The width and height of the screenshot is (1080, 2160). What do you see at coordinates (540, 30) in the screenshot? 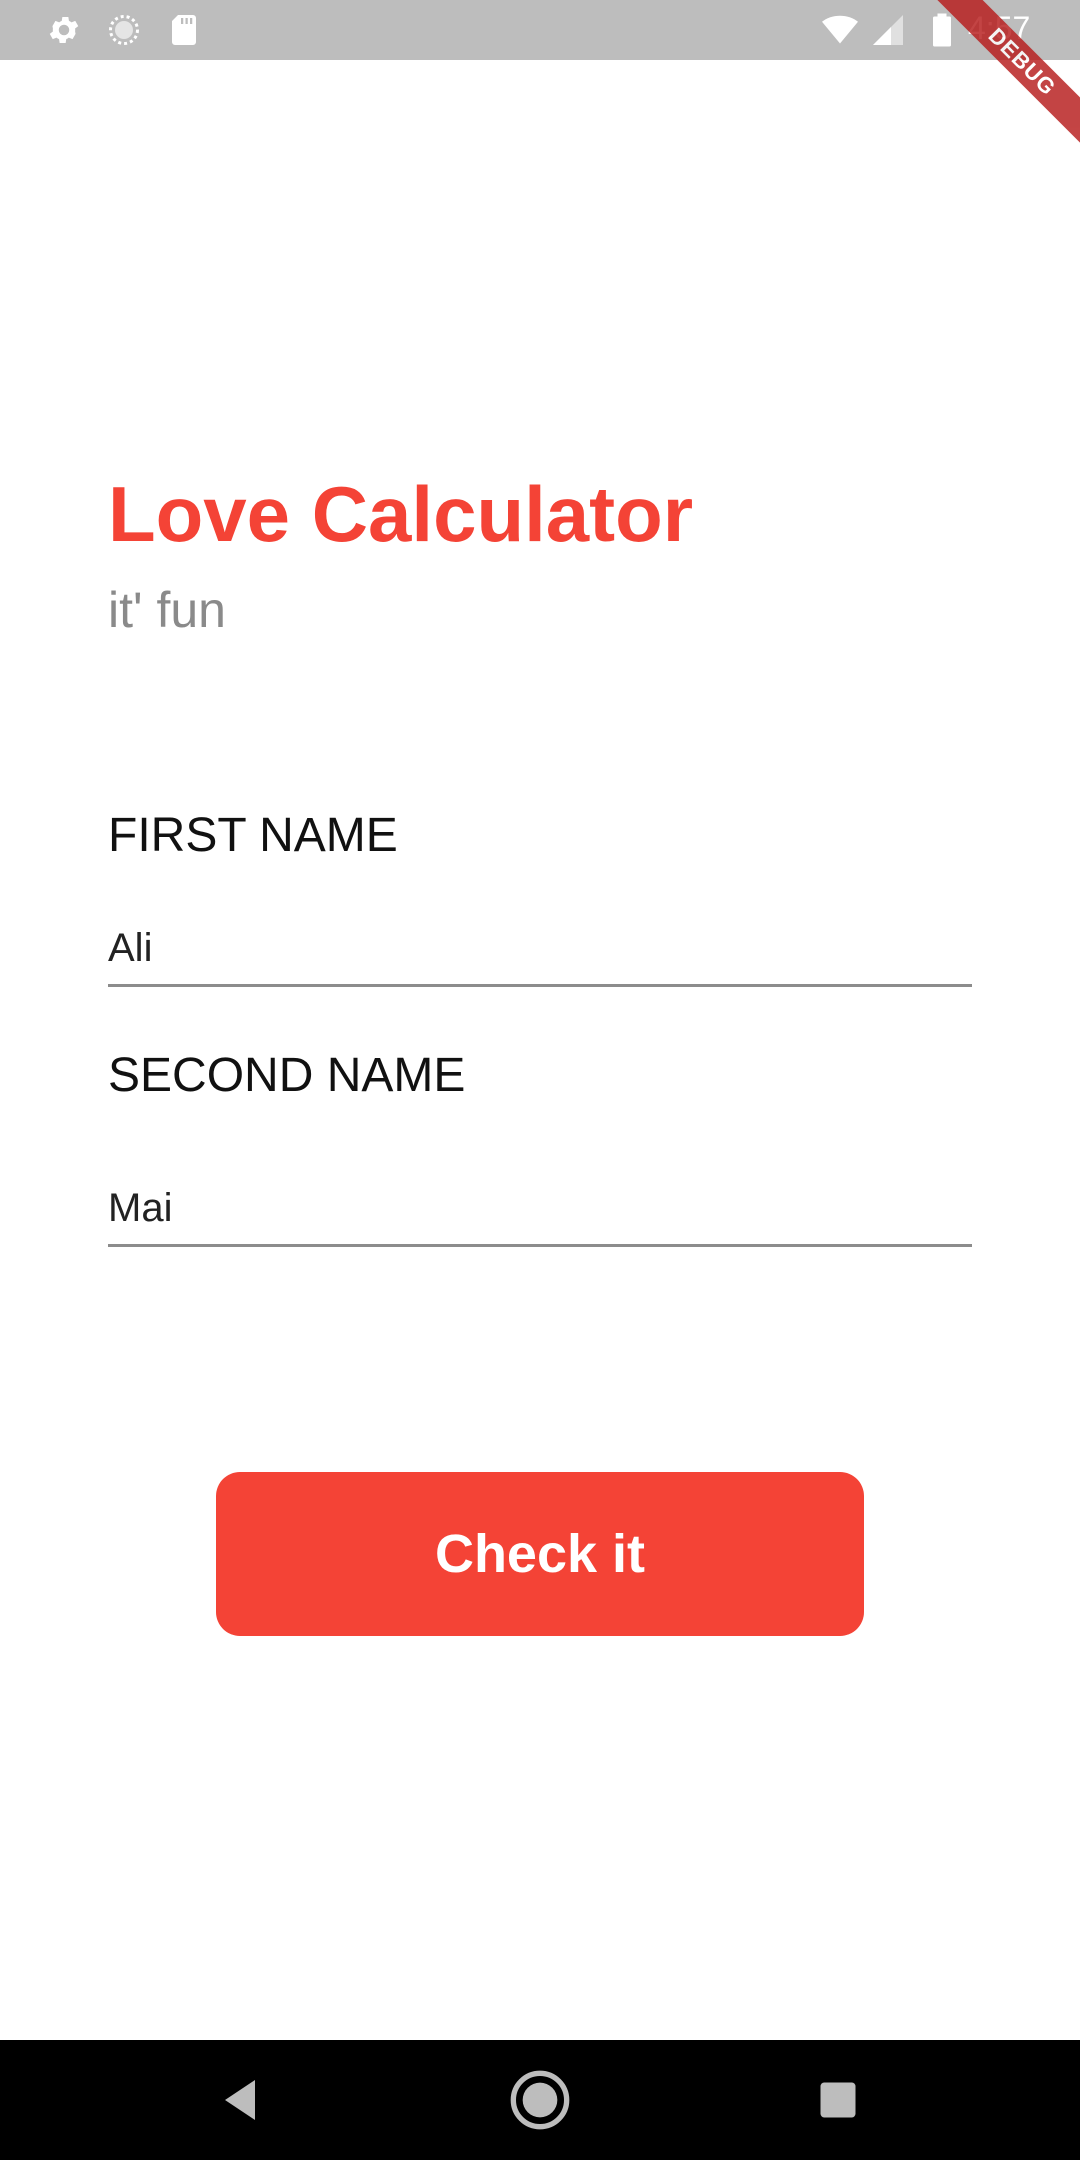
I see `status-bar: 4:57` at bounding box center [540, 30].